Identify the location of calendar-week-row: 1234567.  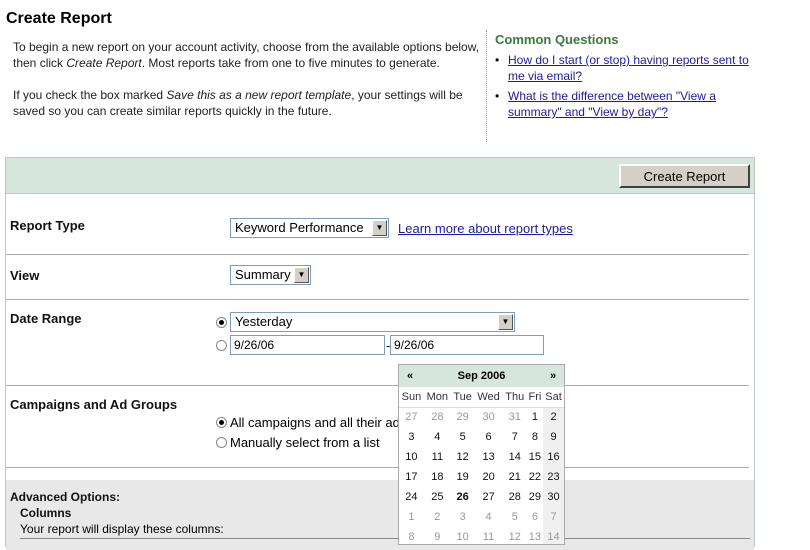
(481, 517).